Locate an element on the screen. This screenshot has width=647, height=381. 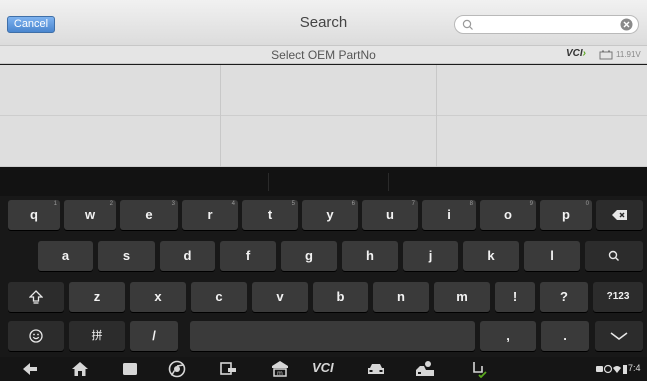
key-z: z is located at coordinates (97, 297).